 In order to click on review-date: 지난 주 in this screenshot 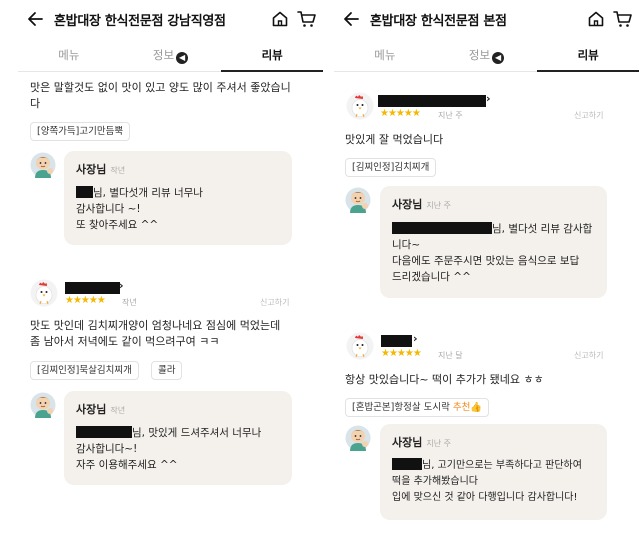, I will do `click(450, 115)`.